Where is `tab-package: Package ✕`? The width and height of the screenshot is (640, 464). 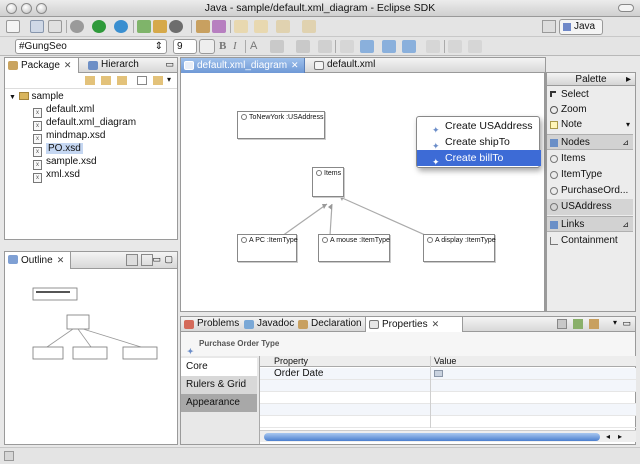 tab-package: Package ✕ is located at coordinates (42, 65).